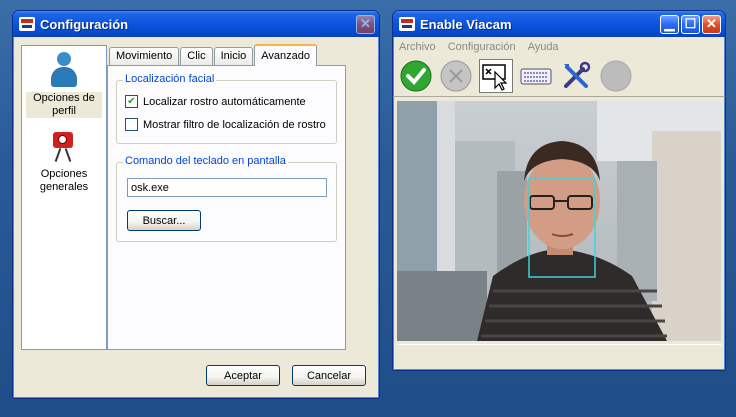 This screenshot has width=736, height=417. Describe the element at coordinates (543, 47) in the screenshot. I see `menu-ayuda: Ayuda` at that location.